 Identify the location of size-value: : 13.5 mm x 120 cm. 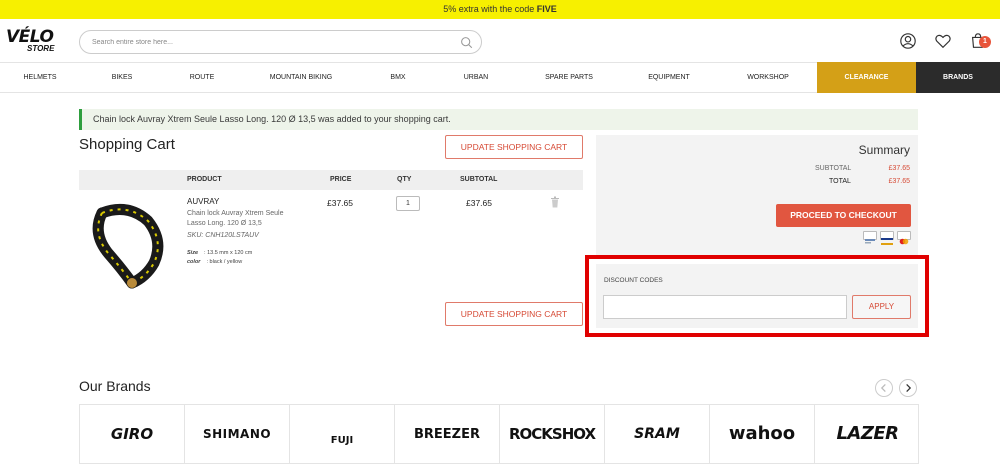
(228, 253).